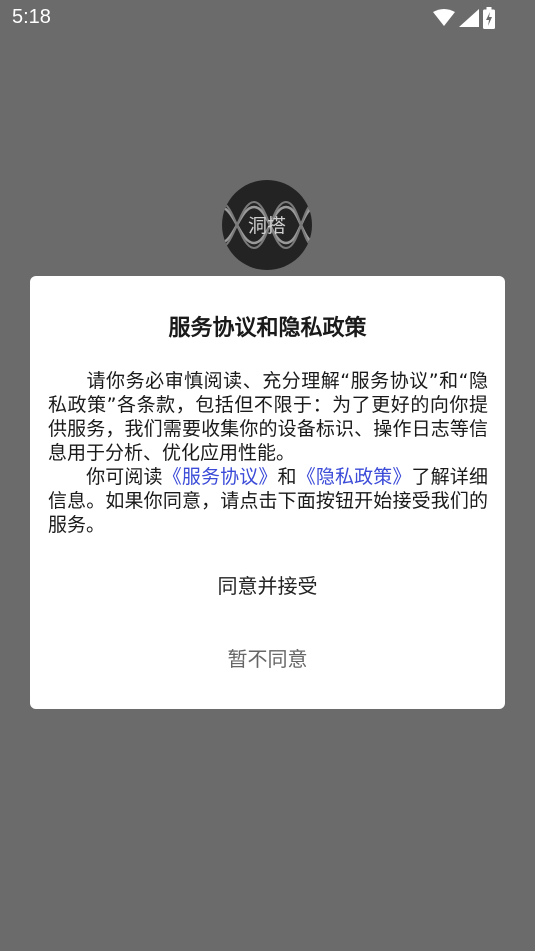  What do you see at coordinates (287, 477) in the screenshot?
I see `and-text: 和` at bounding box center [287, 477].